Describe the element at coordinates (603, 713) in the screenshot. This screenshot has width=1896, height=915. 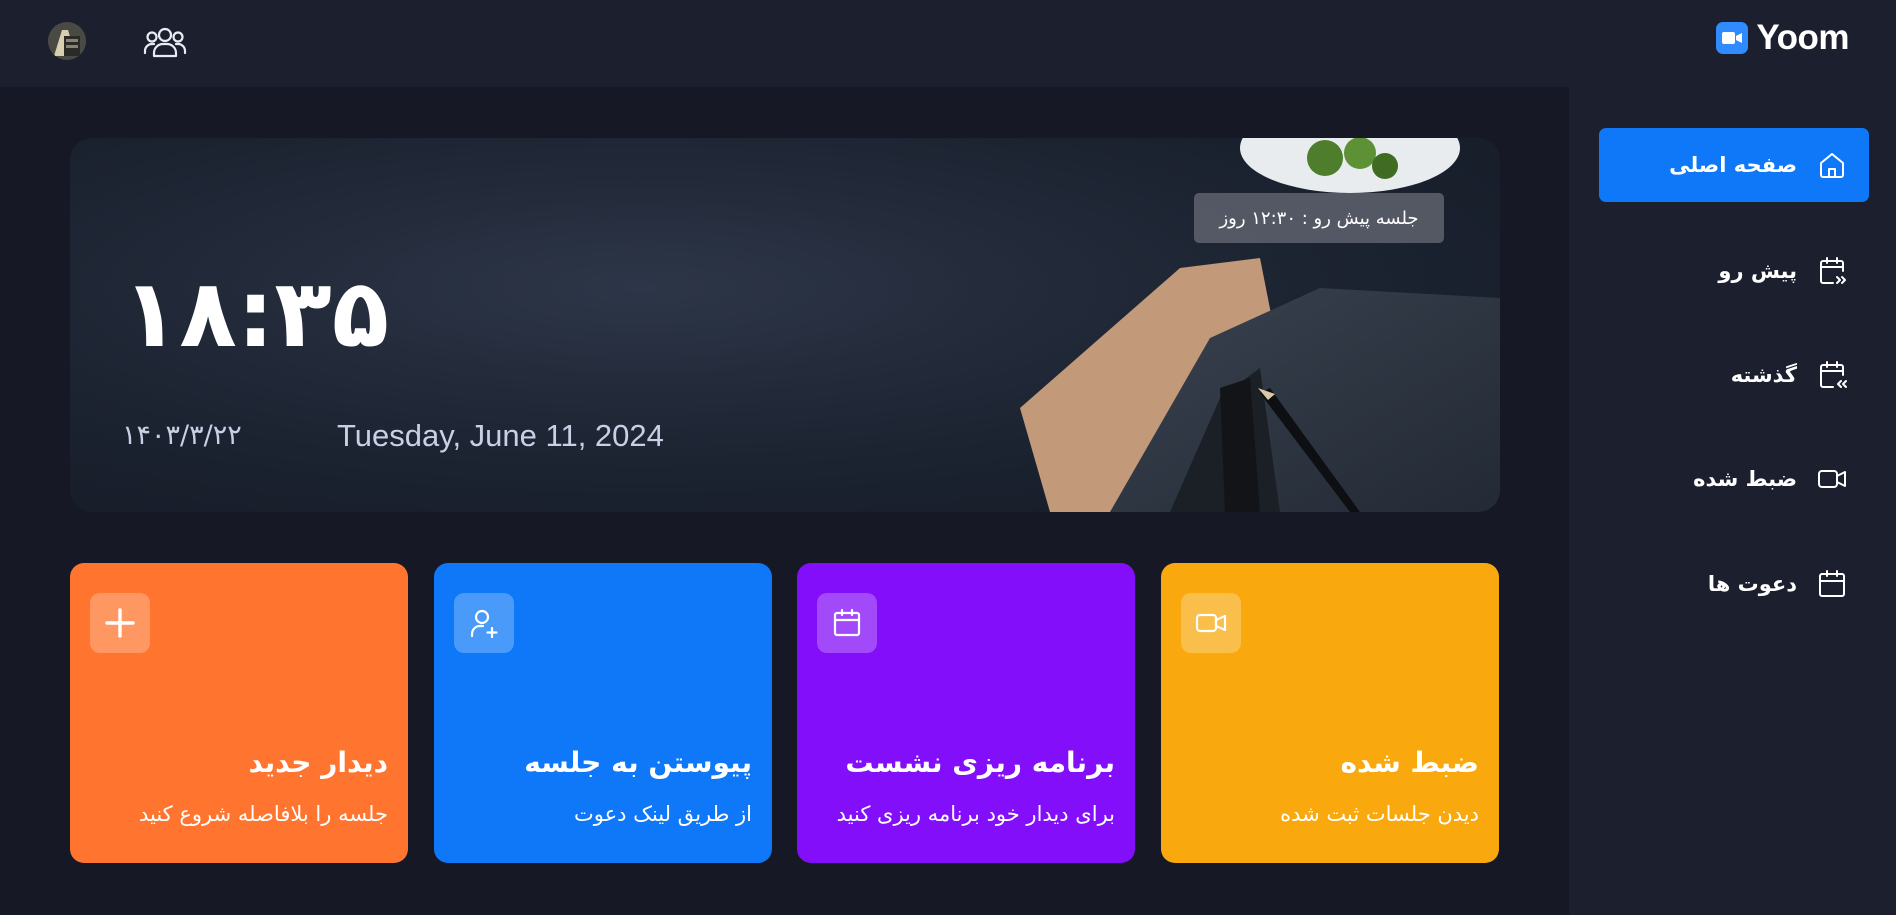
I see `join-meeting-card: پیوستن به جلسه از طریق لینک دعوت` at that location.